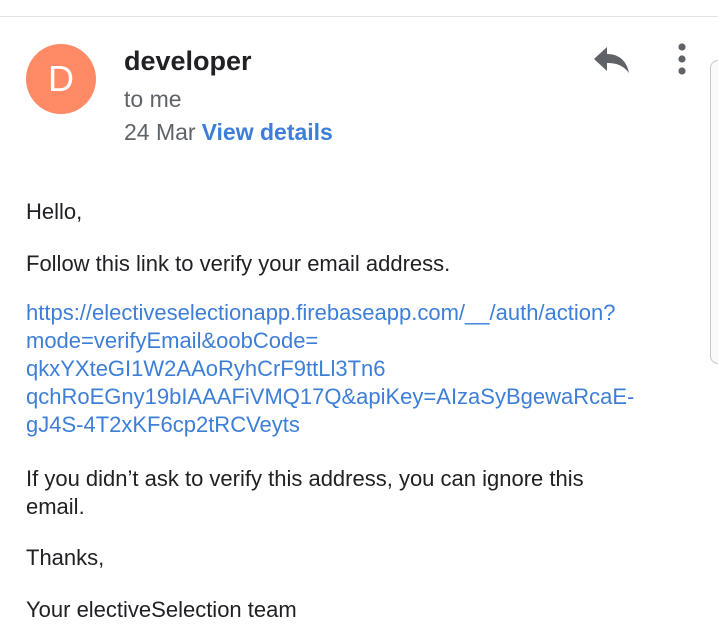  I want to click on sender-name: developer, so click(188, 61).